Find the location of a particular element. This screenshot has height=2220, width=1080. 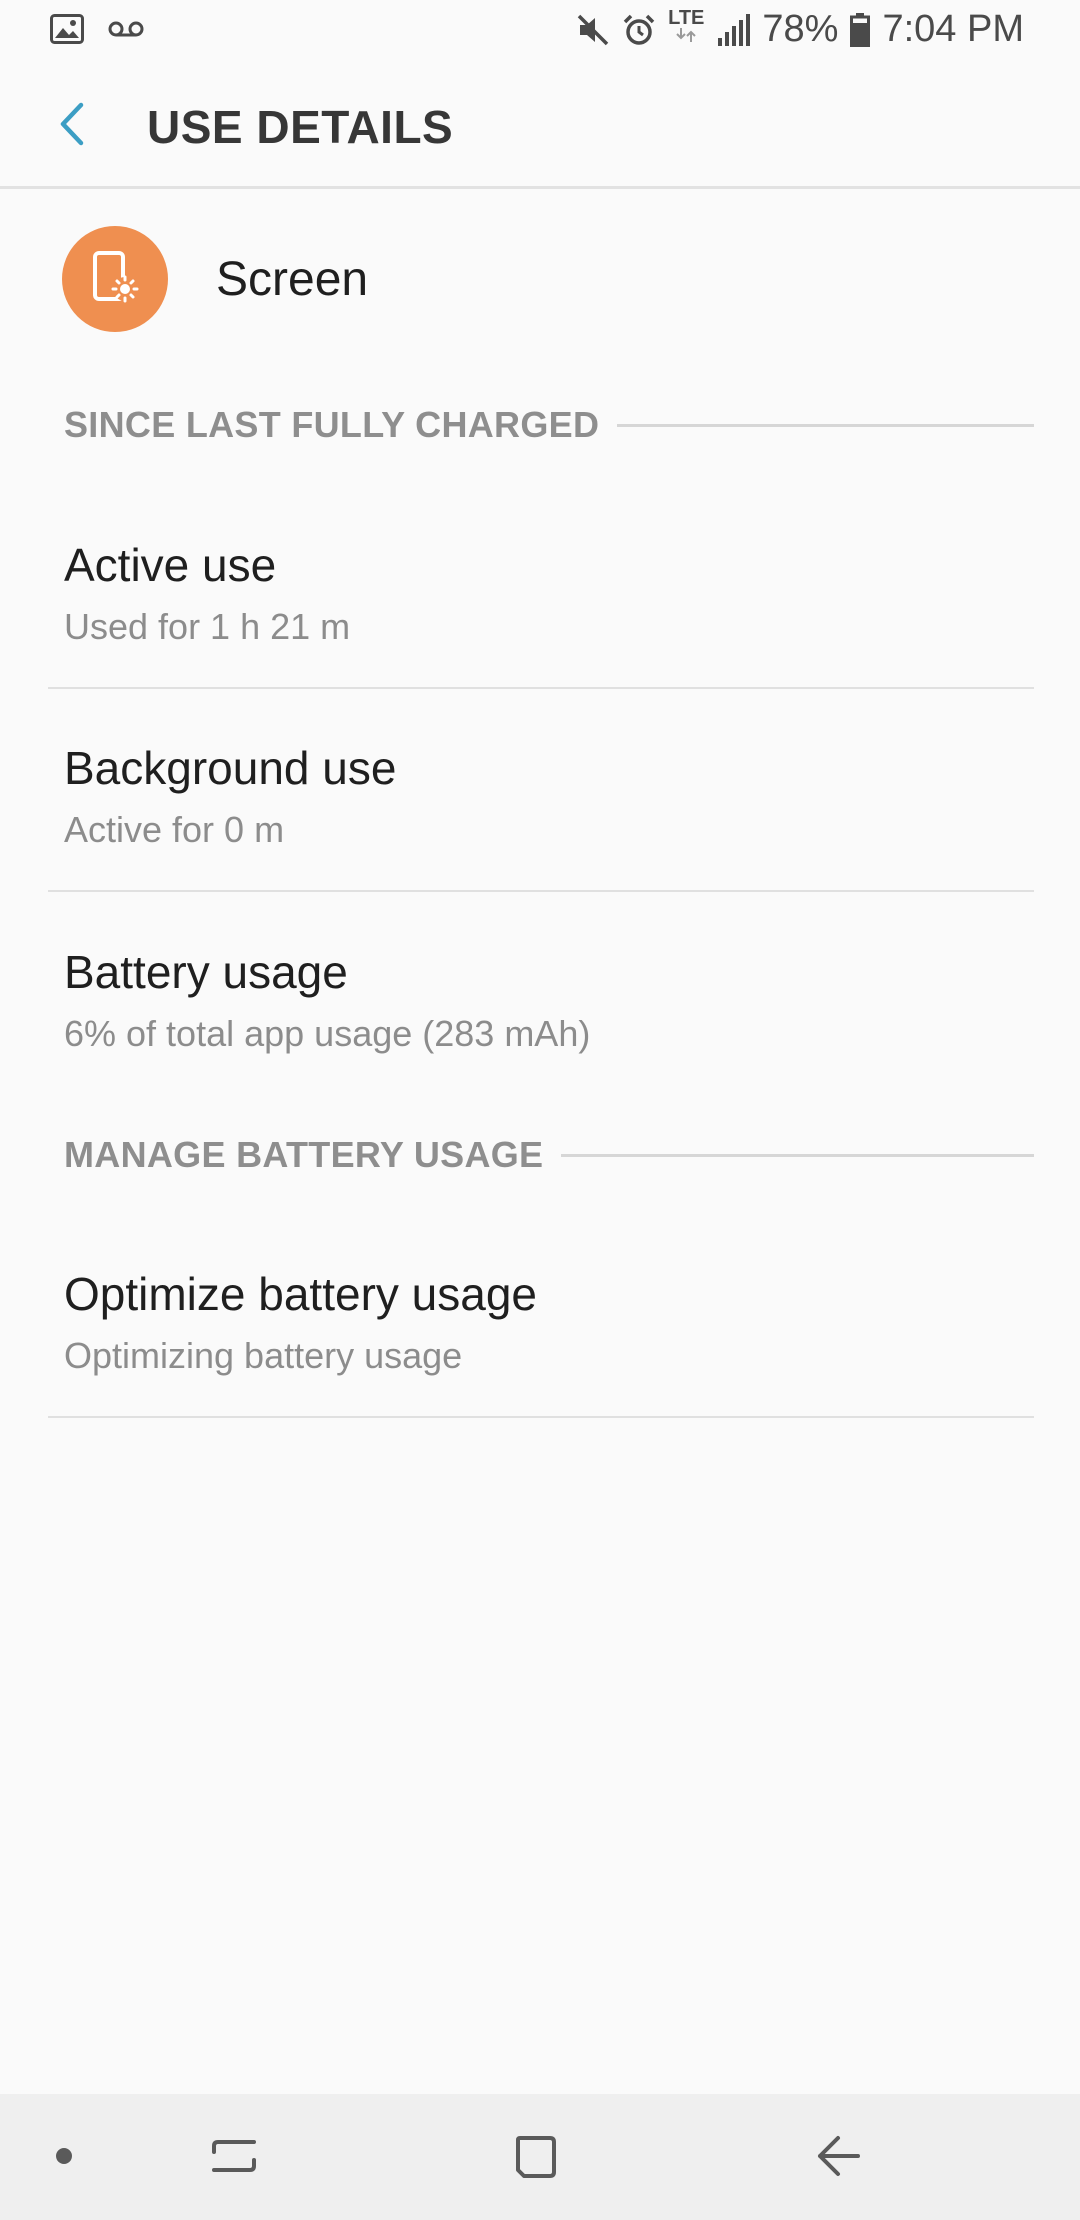

dot-icon is located at coordinates (64, 2158).